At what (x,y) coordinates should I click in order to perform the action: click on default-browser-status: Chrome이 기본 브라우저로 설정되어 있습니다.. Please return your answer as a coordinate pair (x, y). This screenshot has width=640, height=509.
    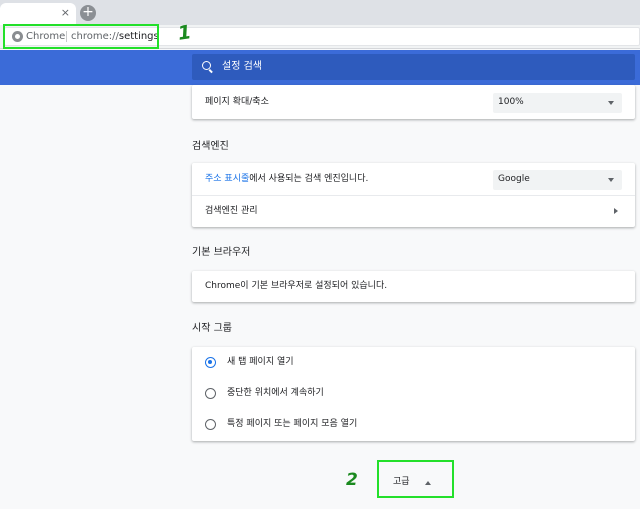
    Looking at the image, I should click on (296, 286).